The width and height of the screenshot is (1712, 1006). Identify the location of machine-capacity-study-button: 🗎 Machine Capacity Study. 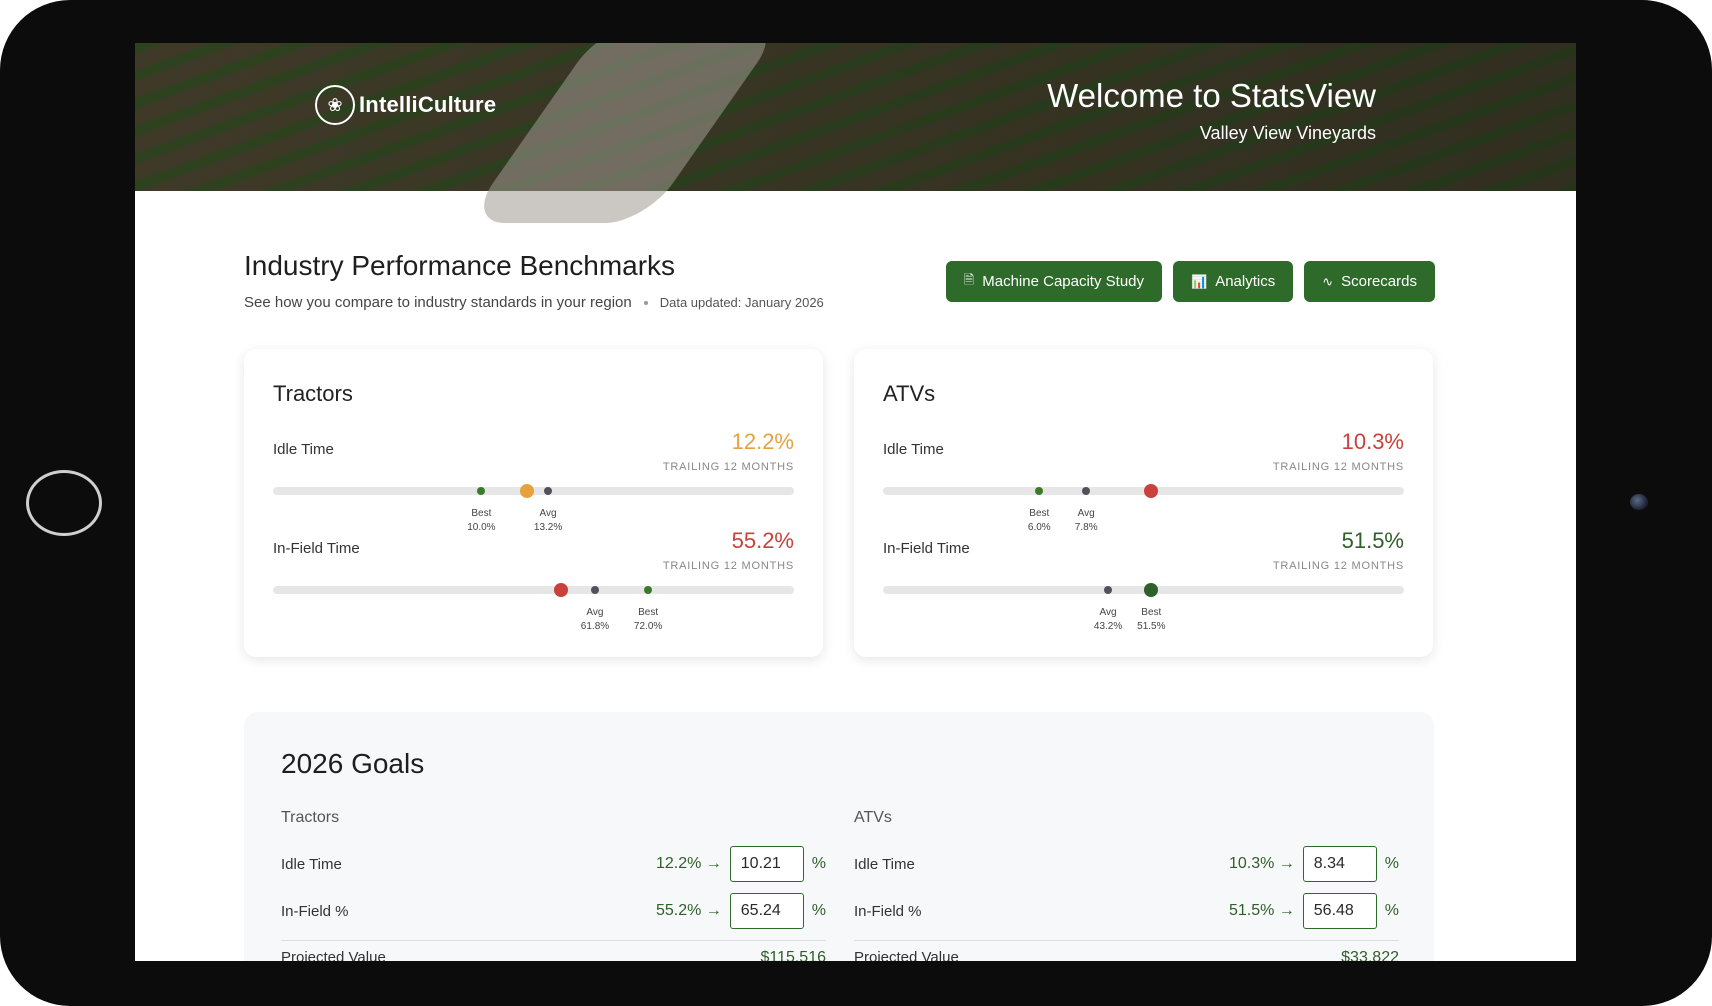
(1053, 281).